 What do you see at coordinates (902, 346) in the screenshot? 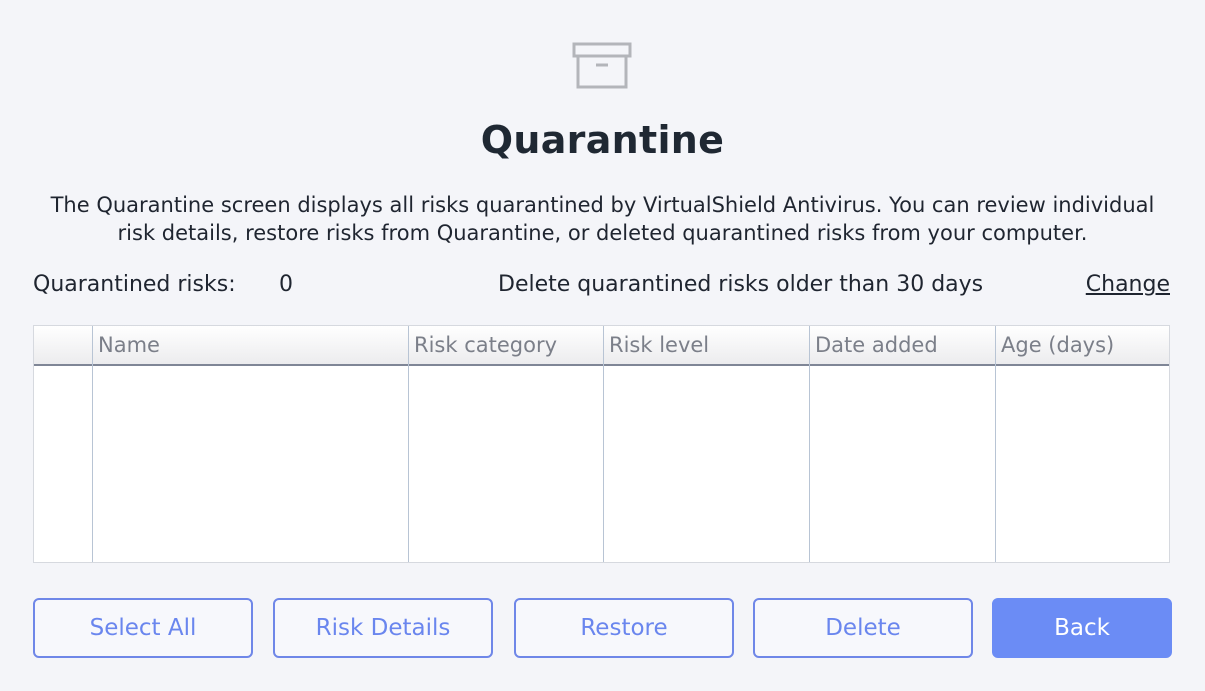
I see `column-header-date-added: Date added` at bounding box center [902, 346].